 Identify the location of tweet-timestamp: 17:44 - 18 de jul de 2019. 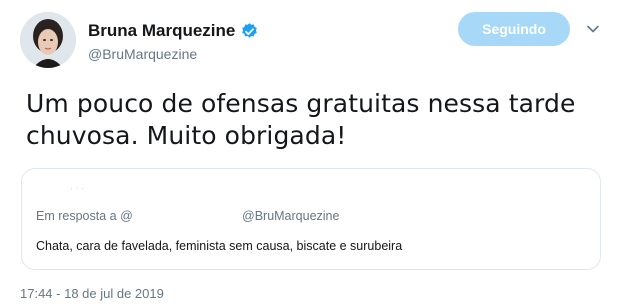
(92, 293).